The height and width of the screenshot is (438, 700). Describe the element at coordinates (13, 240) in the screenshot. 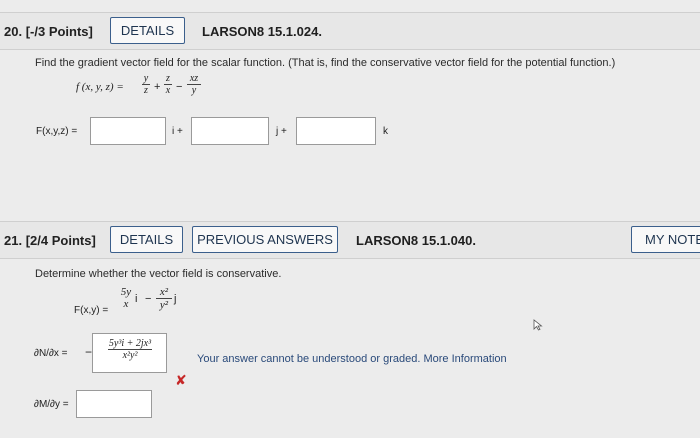

I see `question-number: 21.` at that location.